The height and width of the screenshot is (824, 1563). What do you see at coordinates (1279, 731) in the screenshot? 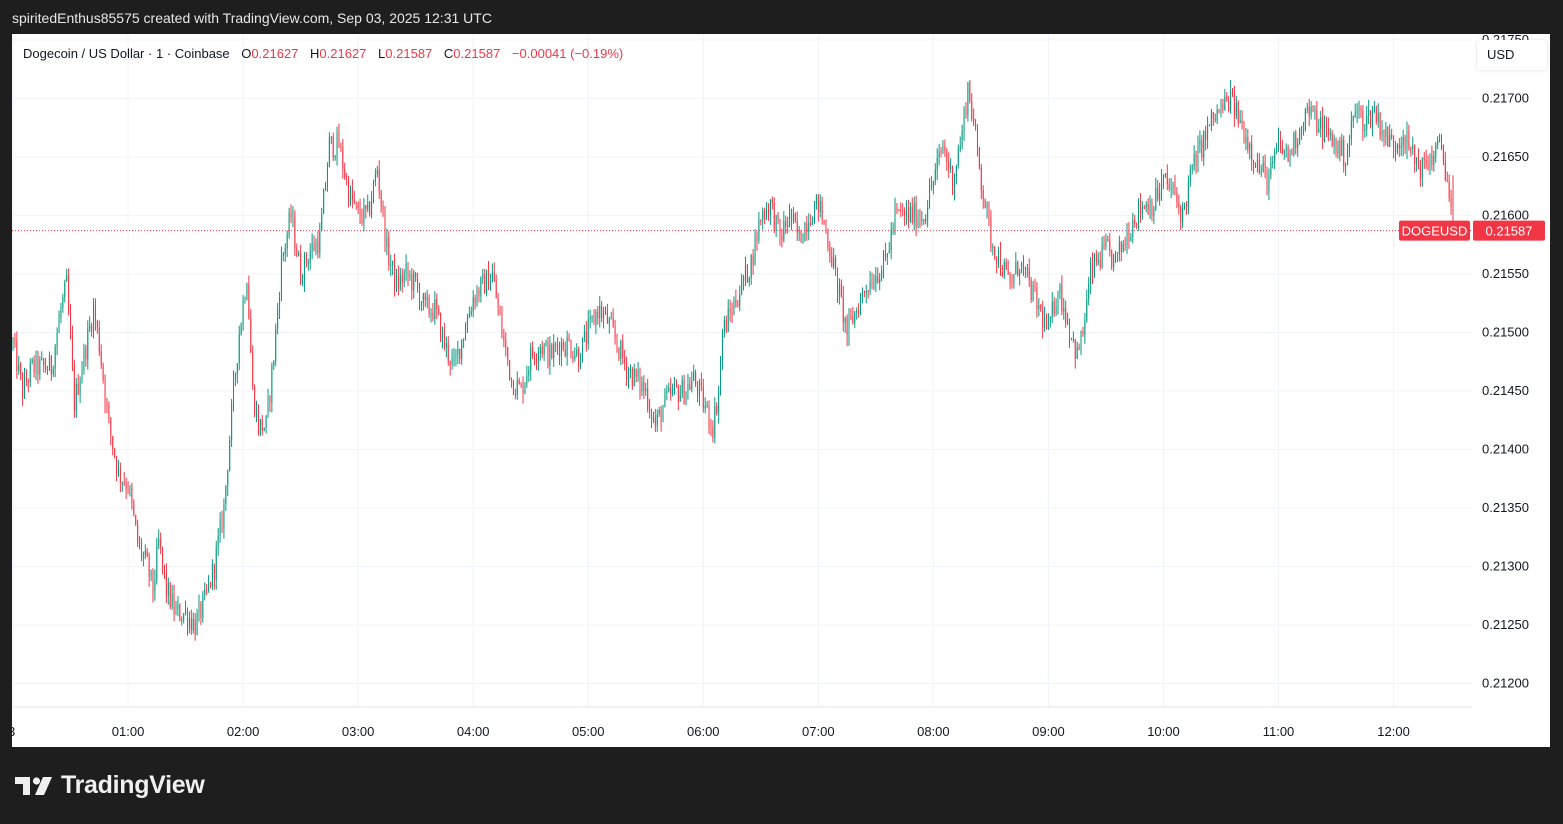
I see `x-tick-label: 11:00` at bounding box center [1279, 731].